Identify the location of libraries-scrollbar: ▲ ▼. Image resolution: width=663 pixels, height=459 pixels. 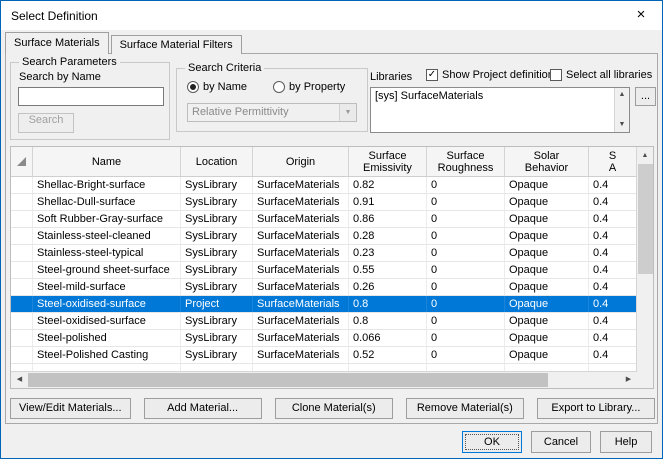
(621, 110).